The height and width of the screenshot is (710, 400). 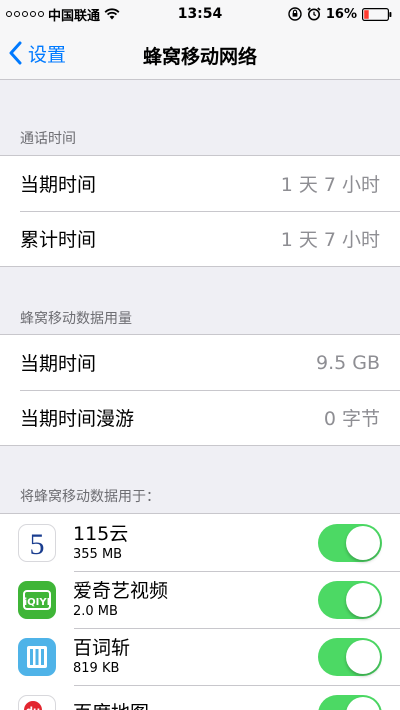 What do you see at coordinates (350, 656) in the screenshot?
I see `toggle-baicizhan` at bounding box center [350, 656].